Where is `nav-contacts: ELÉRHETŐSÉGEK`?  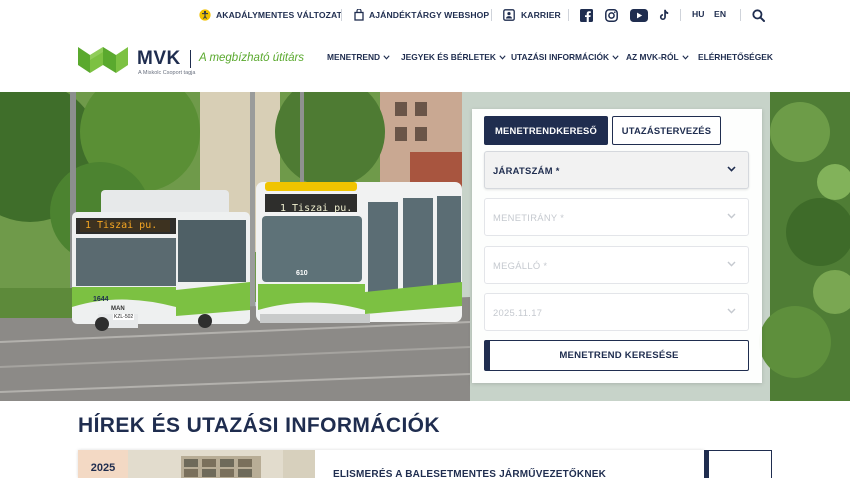
nav-contacts: ELÉRHETŐSÉGEK is located at coordinates (735, 57).